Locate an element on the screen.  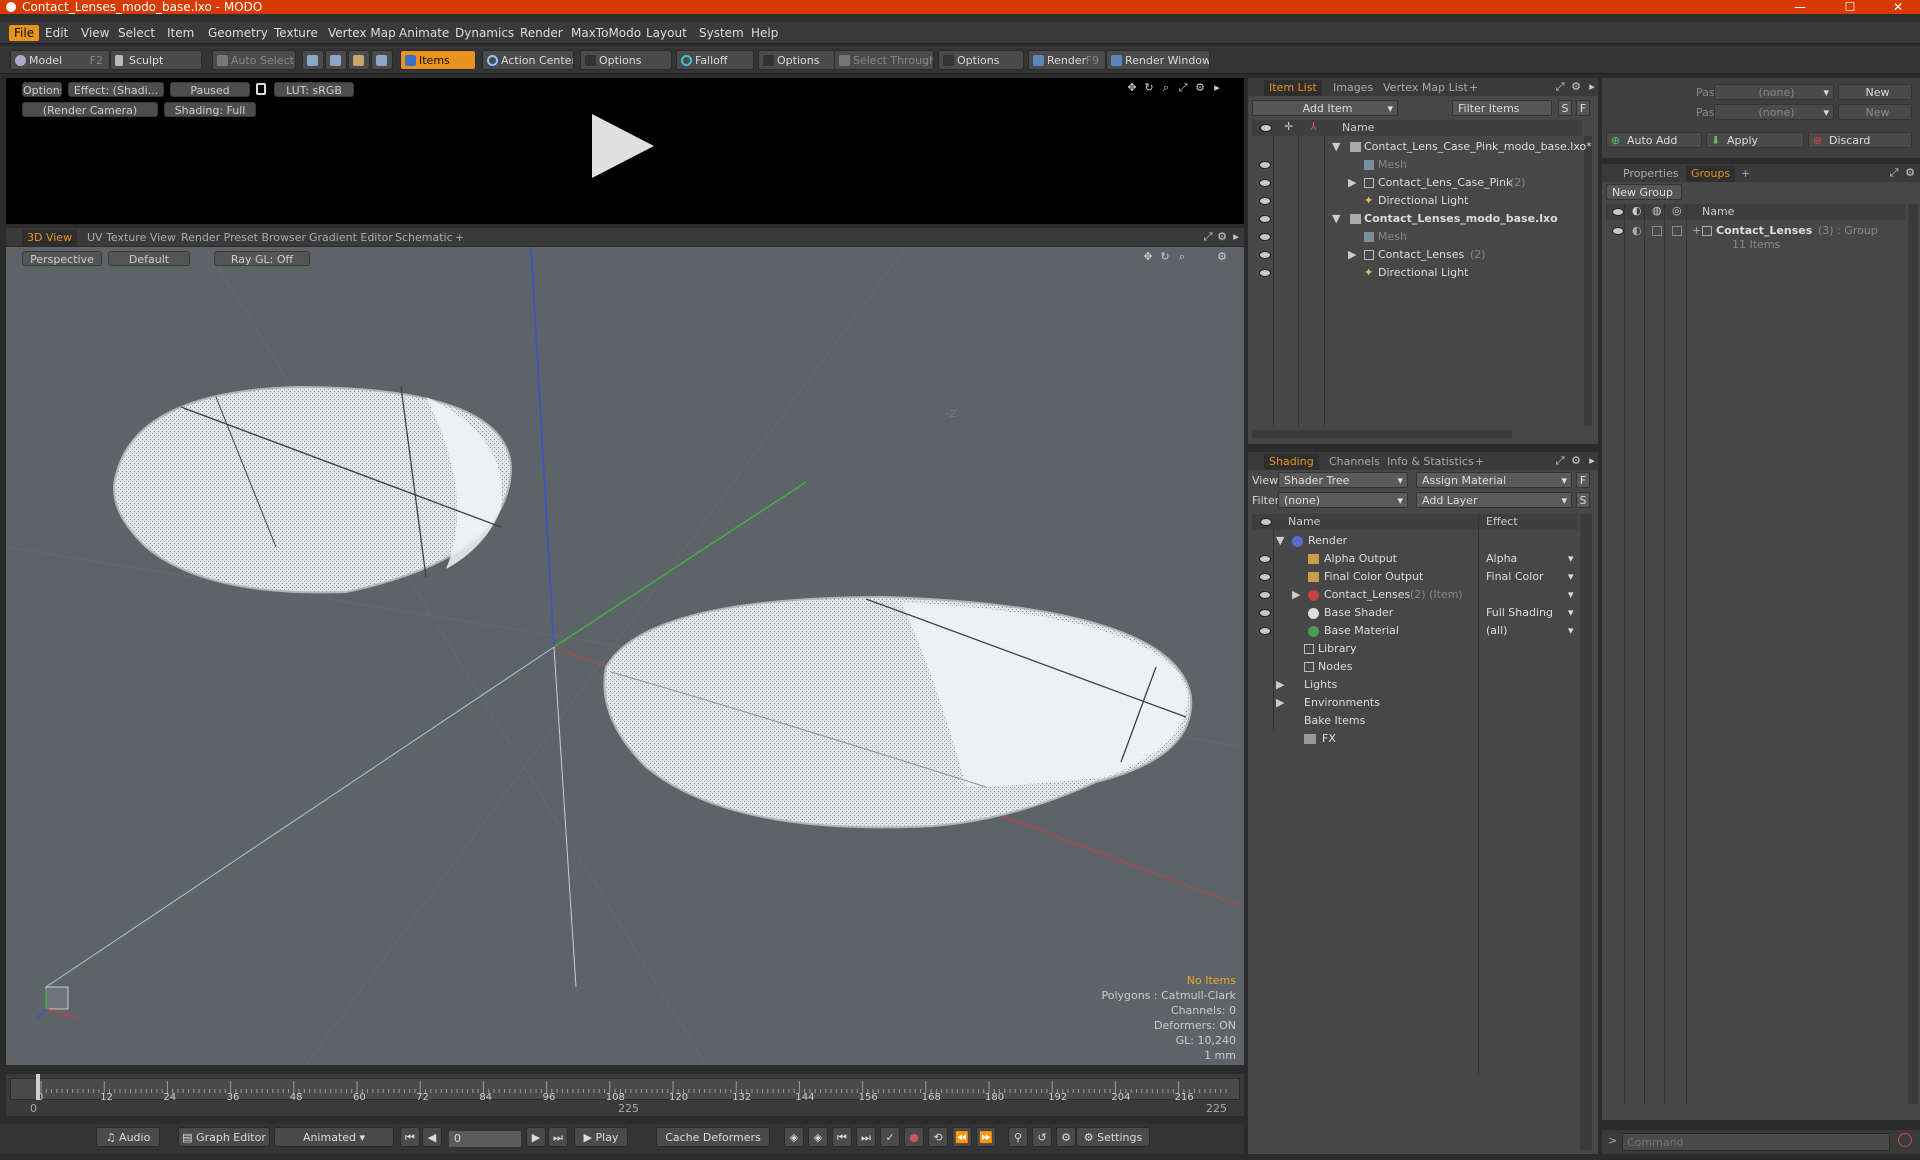
cache-deformers-button: Cache Deformers is located at coordinates (713, 1137).